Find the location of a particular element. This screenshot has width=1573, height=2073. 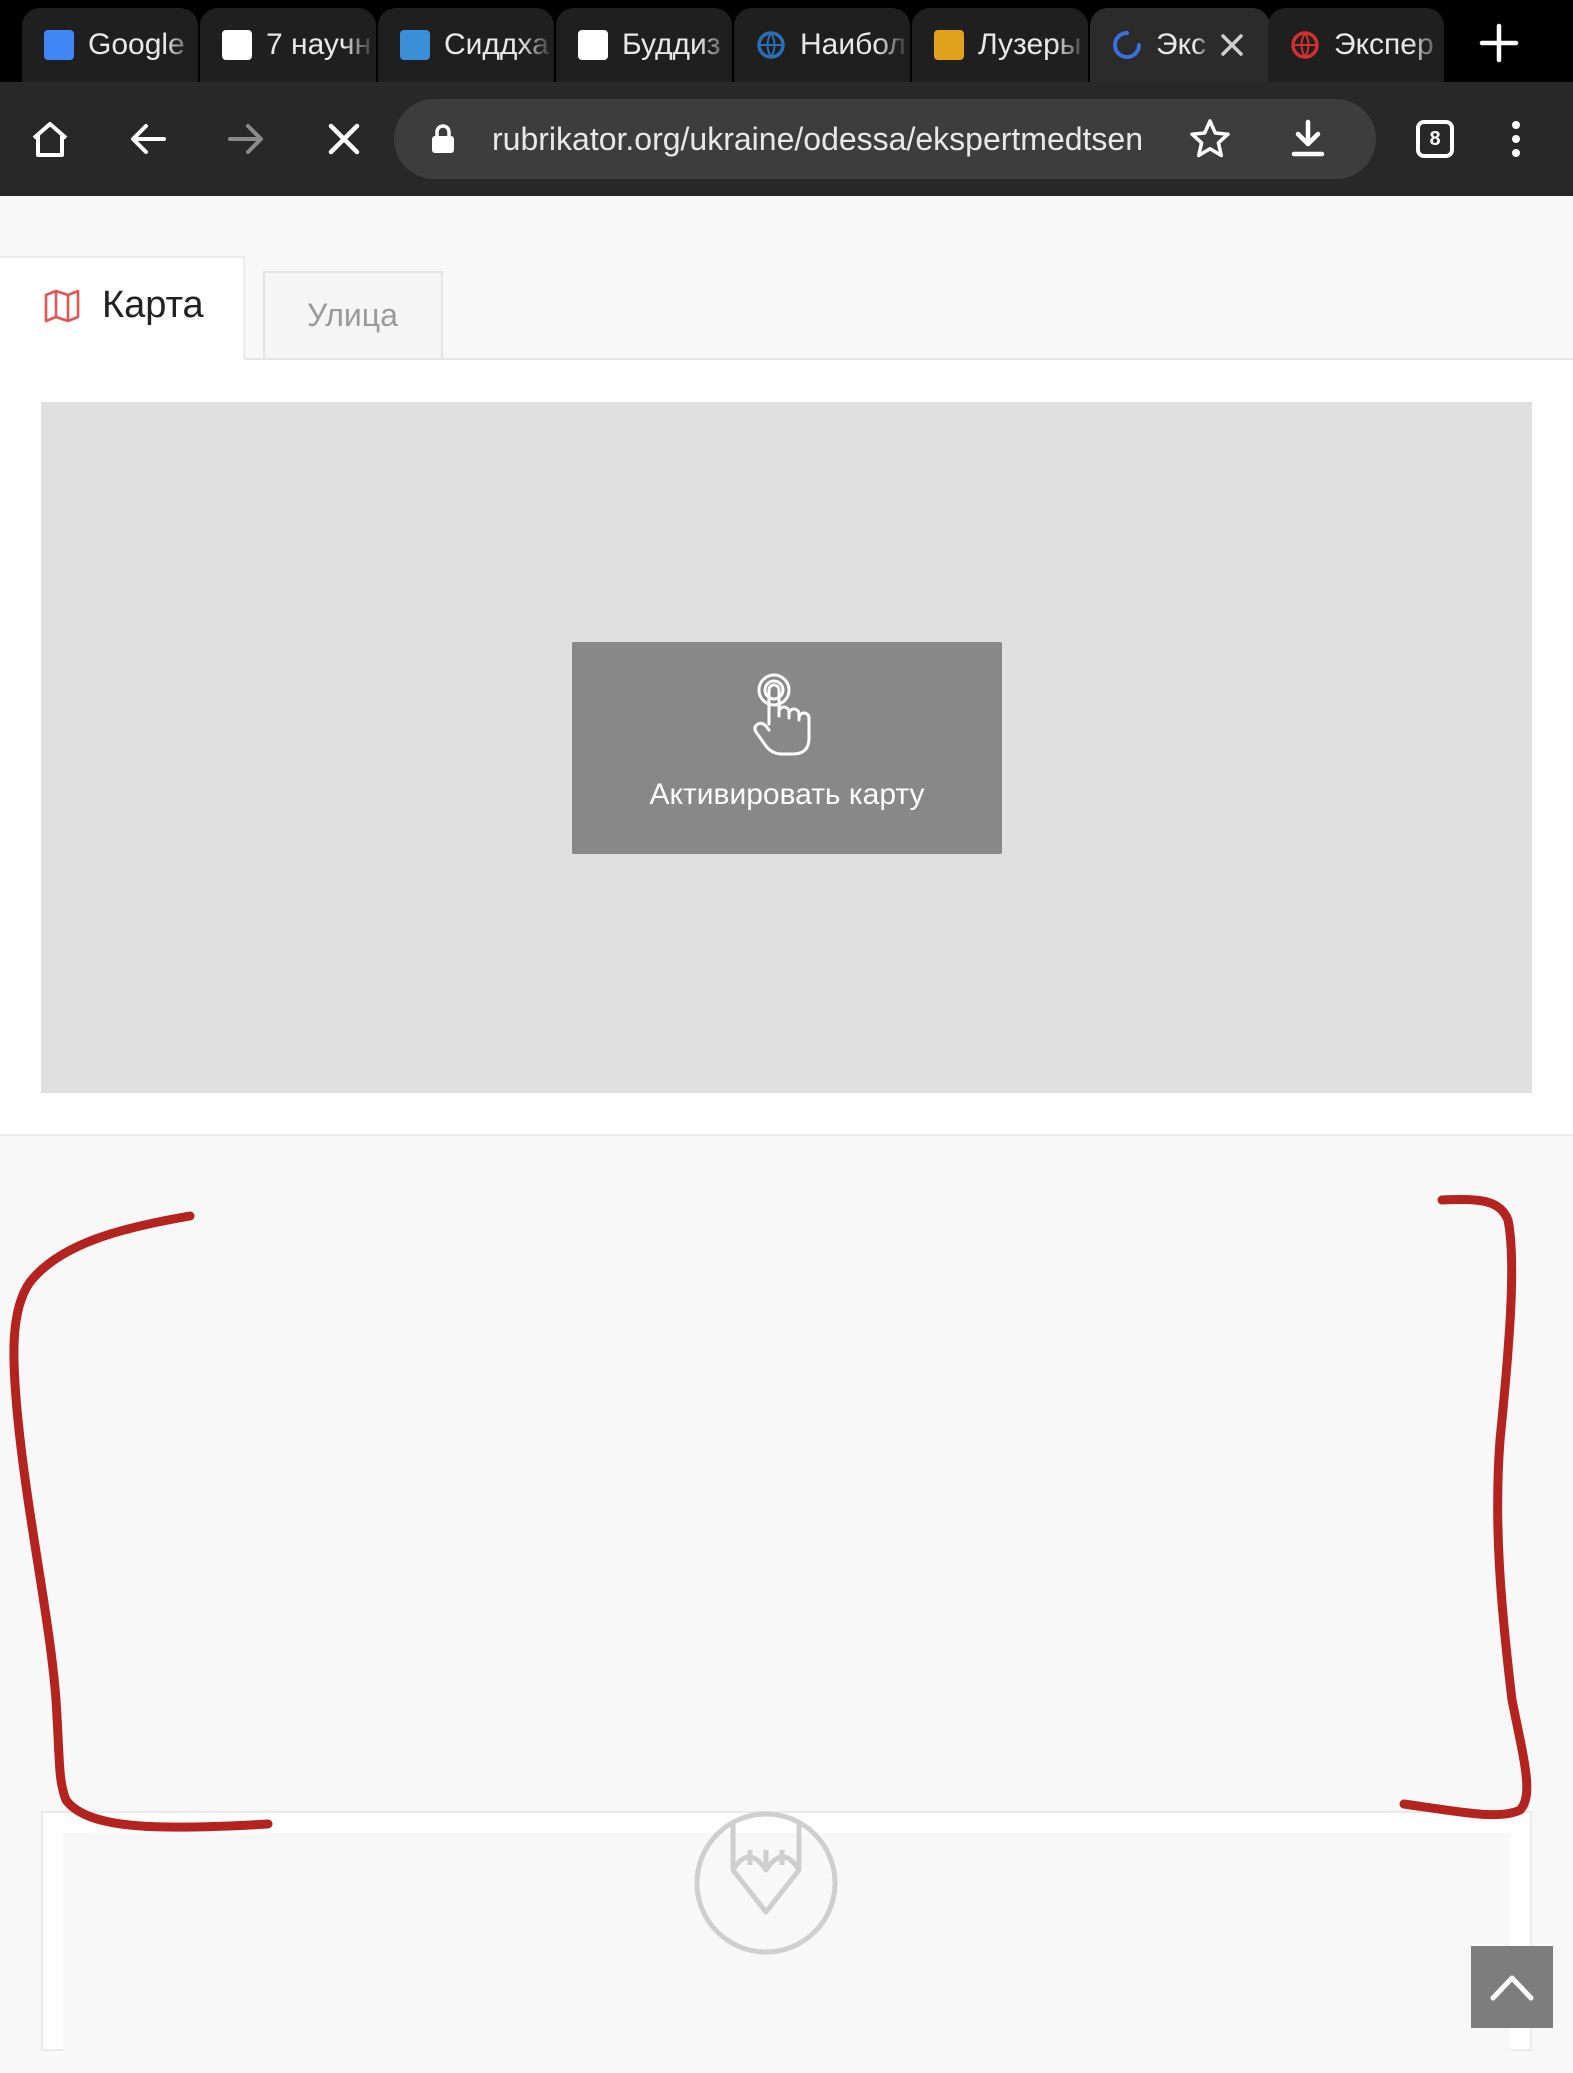

tab-street: Улица is located at coordinates (353, 314).